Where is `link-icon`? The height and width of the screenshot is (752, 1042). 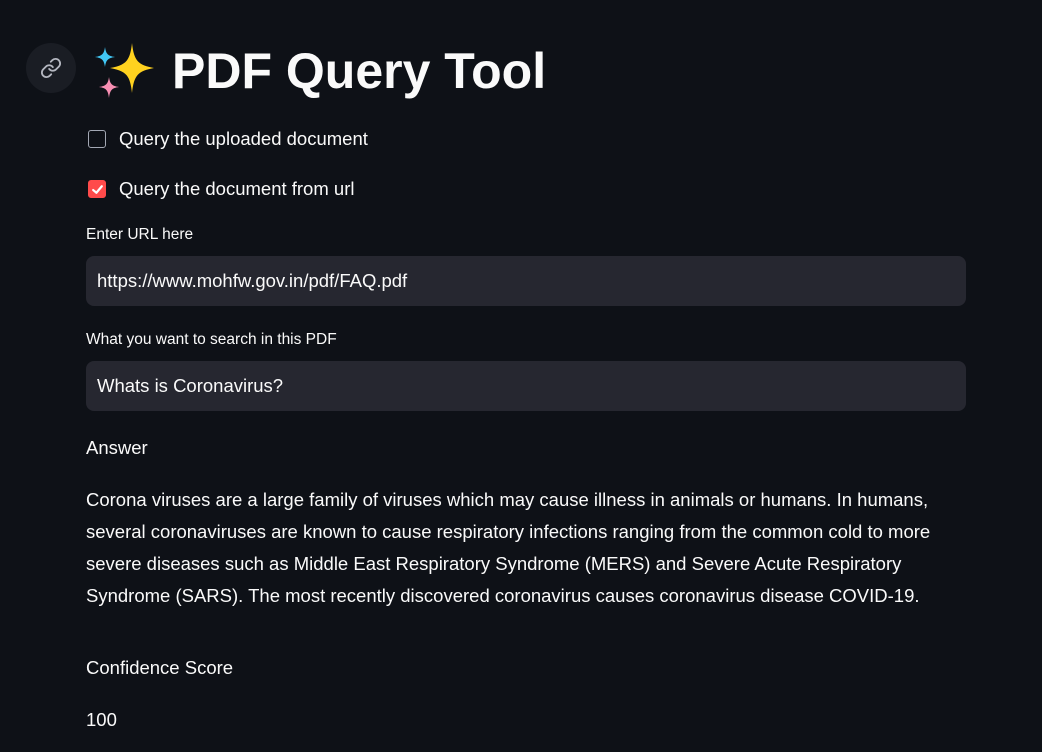
link-icon is located at coordinates (51, 68).